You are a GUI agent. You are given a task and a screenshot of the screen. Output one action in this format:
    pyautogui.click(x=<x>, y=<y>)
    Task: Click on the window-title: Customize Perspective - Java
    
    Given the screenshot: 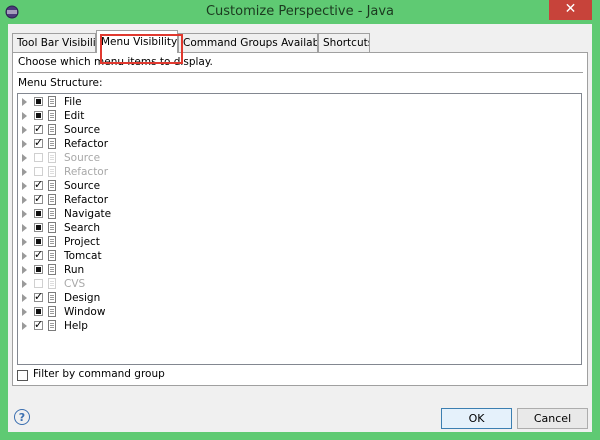 What is the action you would take?
    pyautogui.click(x=300, y=11)
    